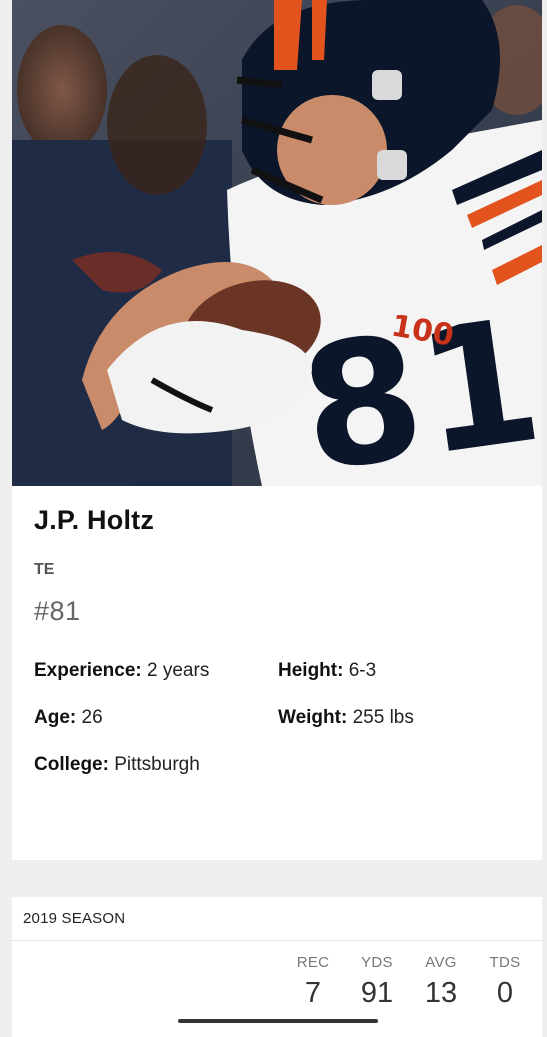 This screenshot has width=547, height=1037. I want to click on college-row: College: Pittsburgh, so click(117, 765).